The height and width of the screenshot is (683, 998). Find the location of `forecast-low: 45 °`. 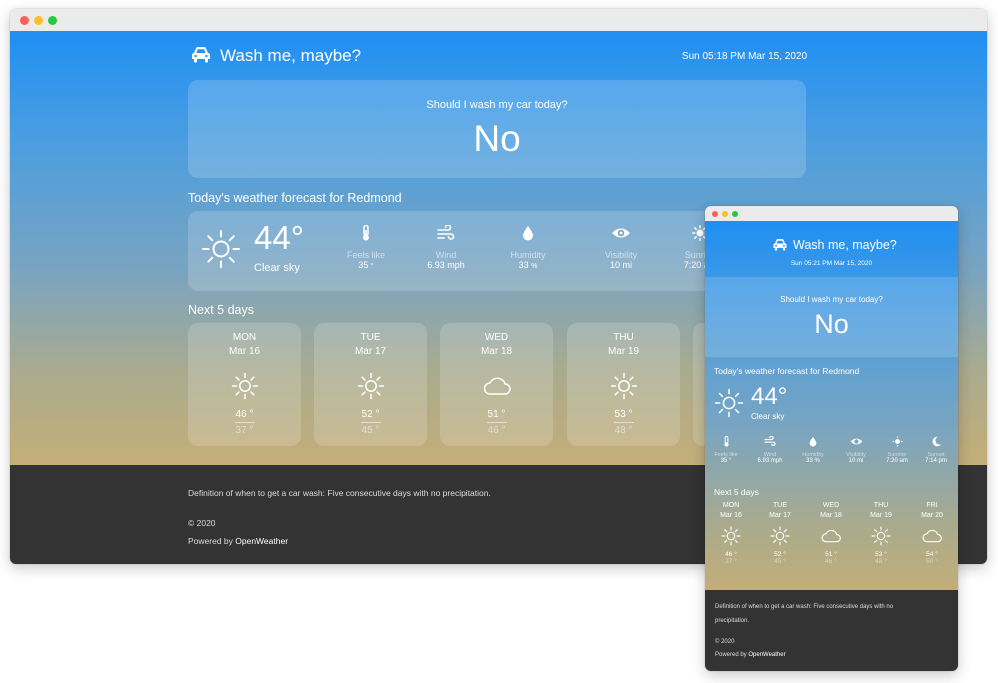

forecast-low: 45 ° is located at coordinates (370, 430).